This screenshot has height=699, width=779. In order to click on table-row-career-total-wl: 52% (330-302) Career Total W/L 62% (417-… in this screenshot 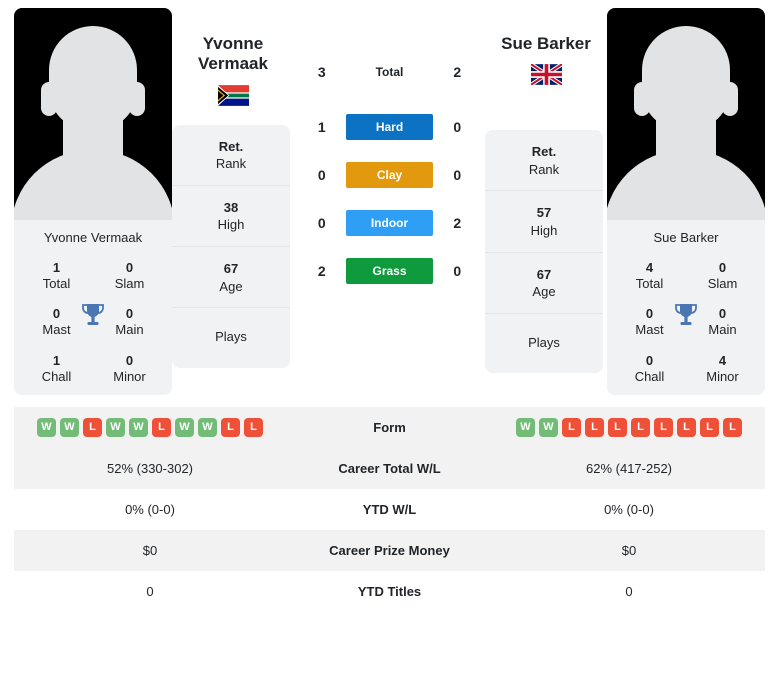, I will do `click(389, 469)`.